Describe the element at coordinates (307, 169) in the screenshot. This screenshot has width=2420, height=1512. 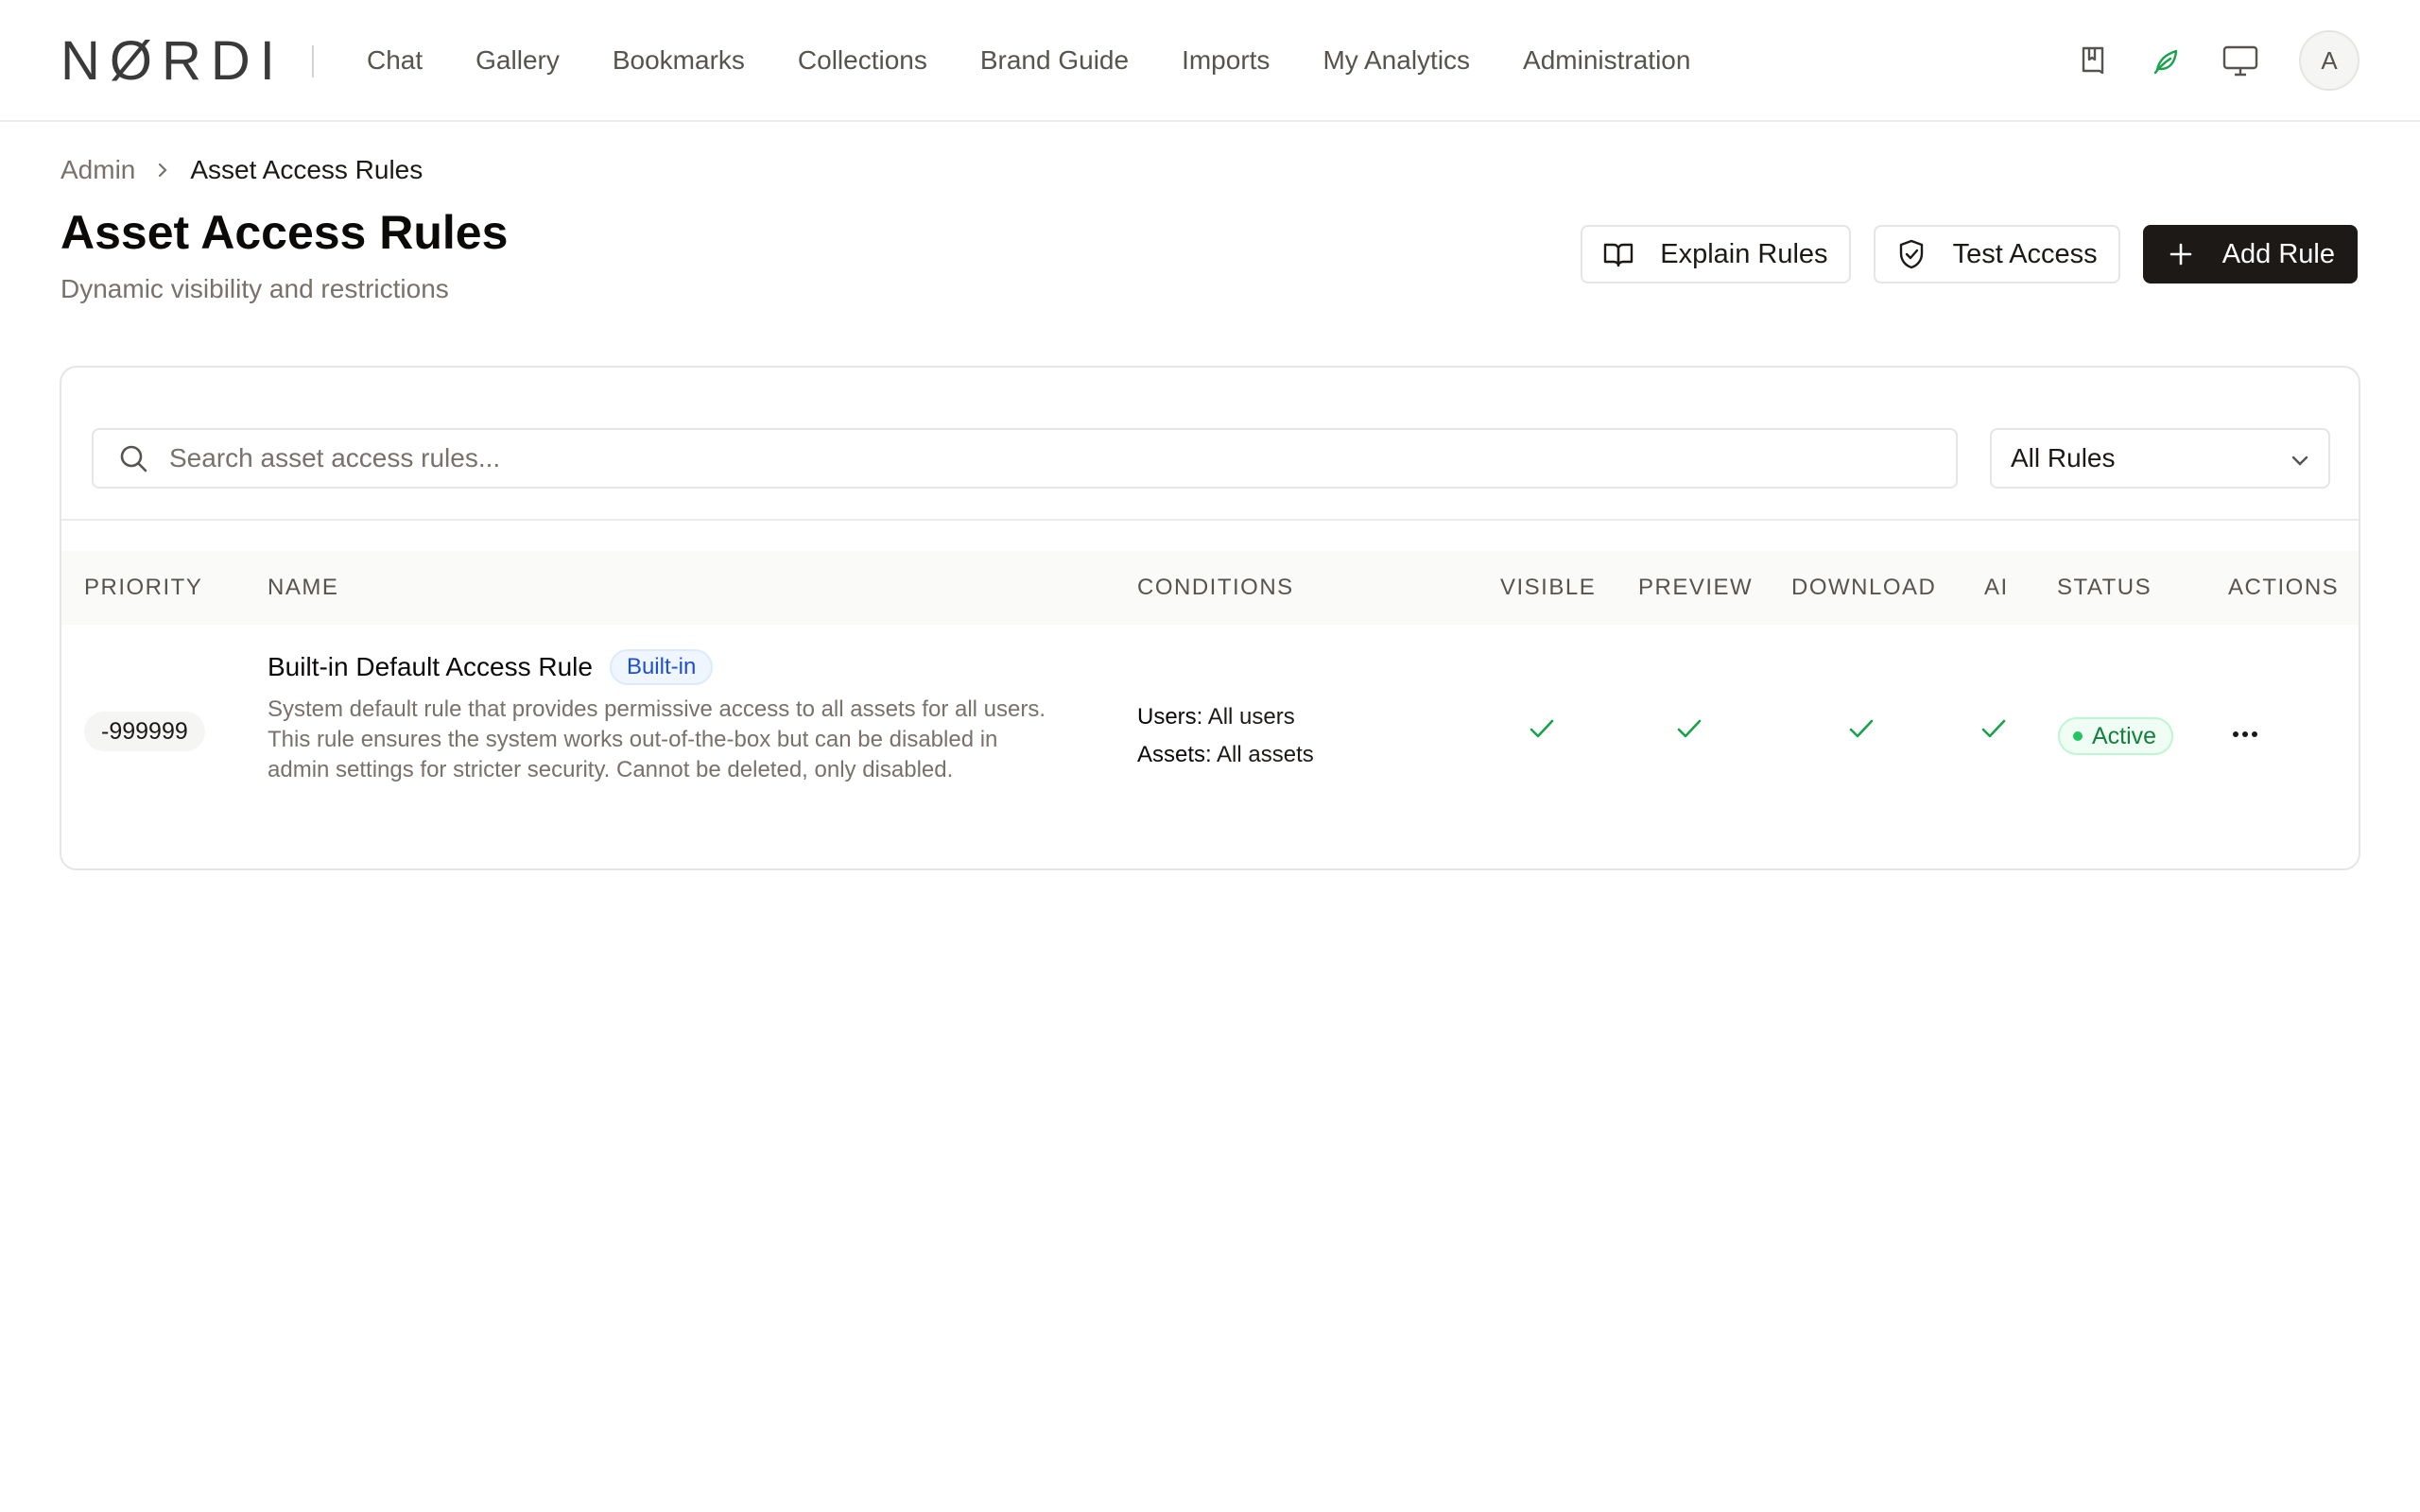
I see `breadcrumb-current: Asset Access Rules` at that location.